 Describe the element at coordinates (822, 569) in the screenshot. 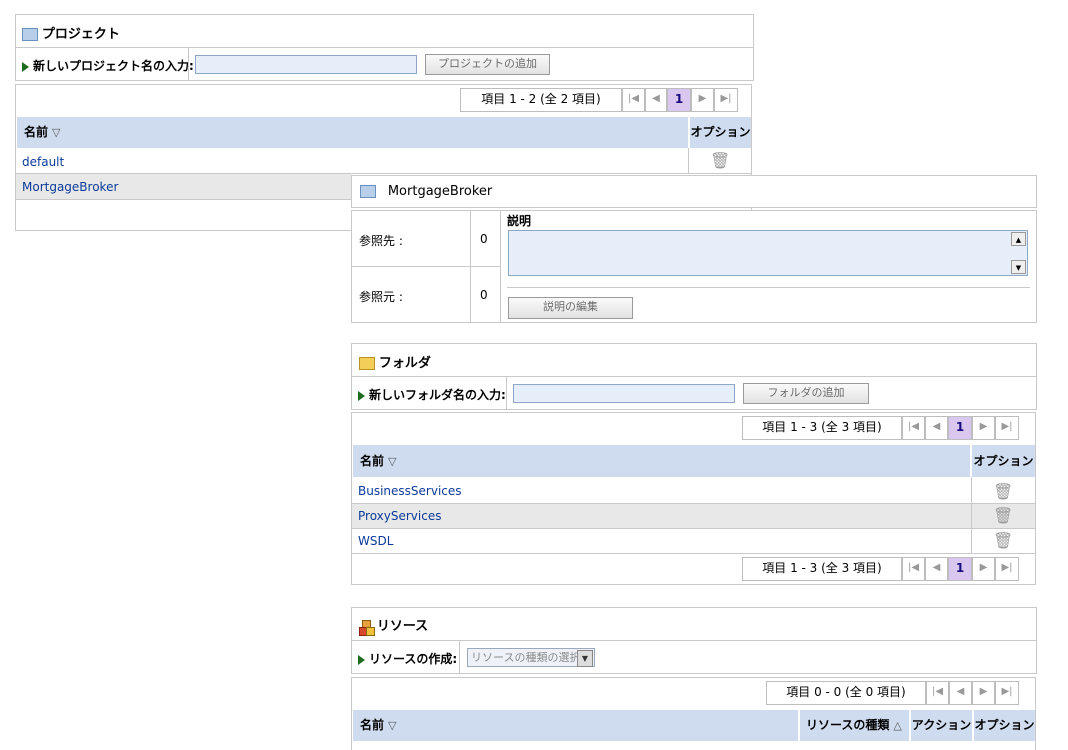

I see `folder-pager-info-bottom: 項目 1 - 3 (全 3 項目)` at that location.